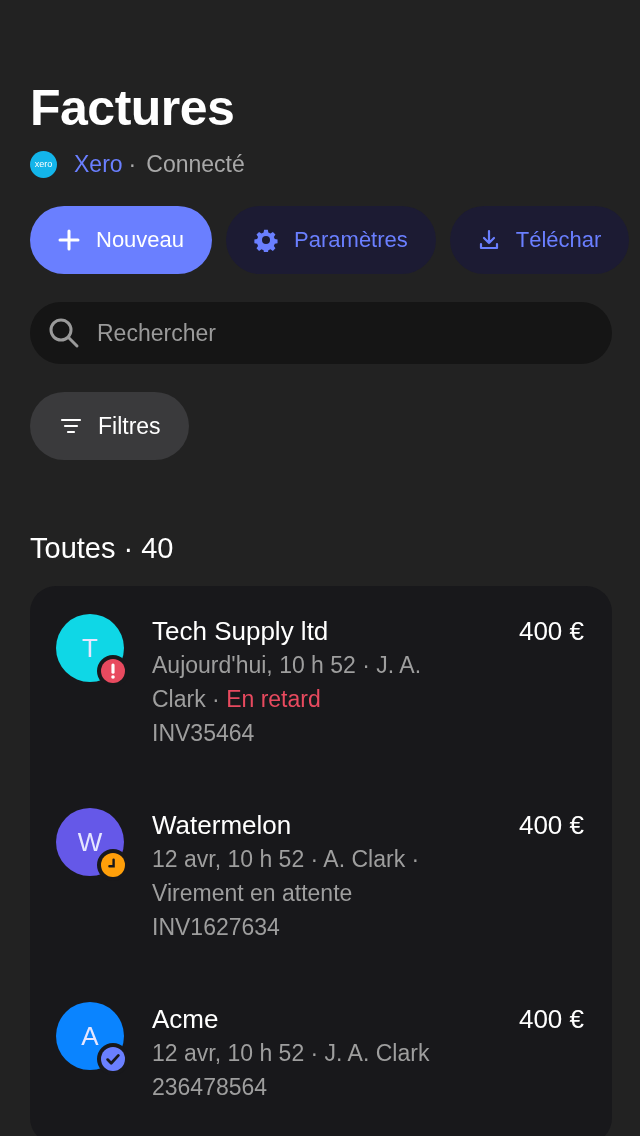 The width and height of the screenshot is (640, 1136). What do you see at coordinates (43, 164) in the screenshot?
I see `xero-logo: xero` at bounding box center [43, 164].